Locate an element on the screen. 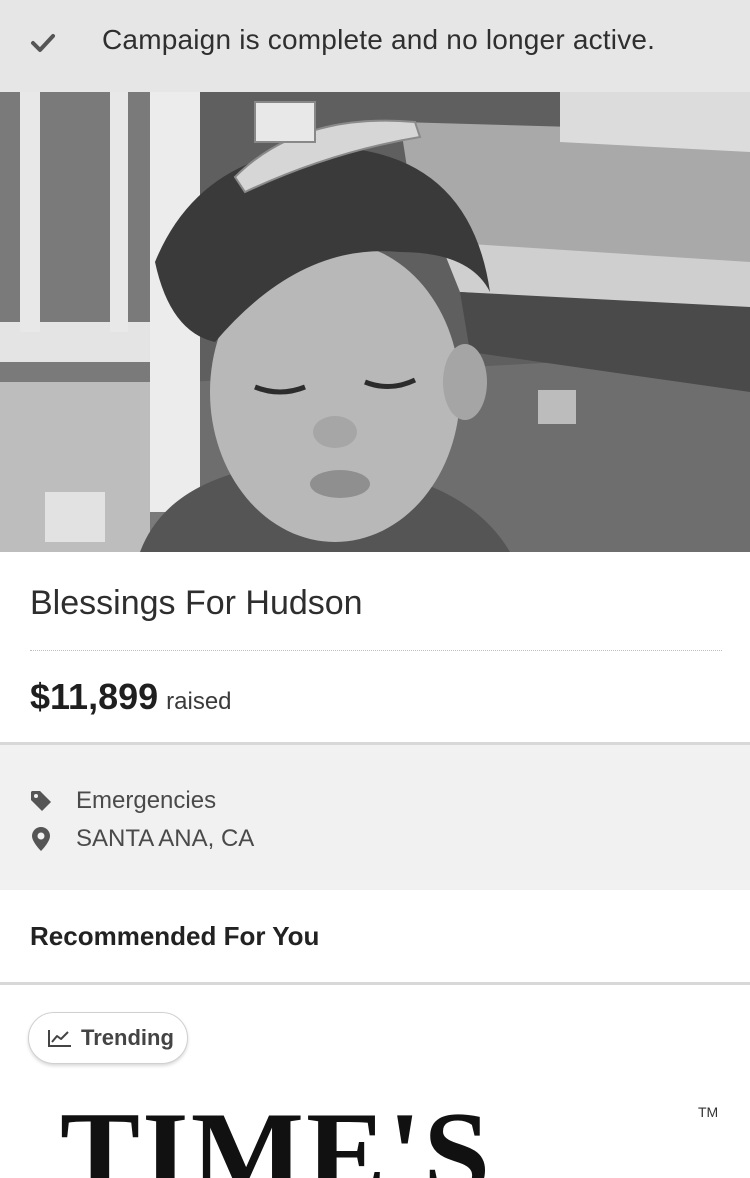  raised-amount: $11,899 is located at coordinates (94, 696).